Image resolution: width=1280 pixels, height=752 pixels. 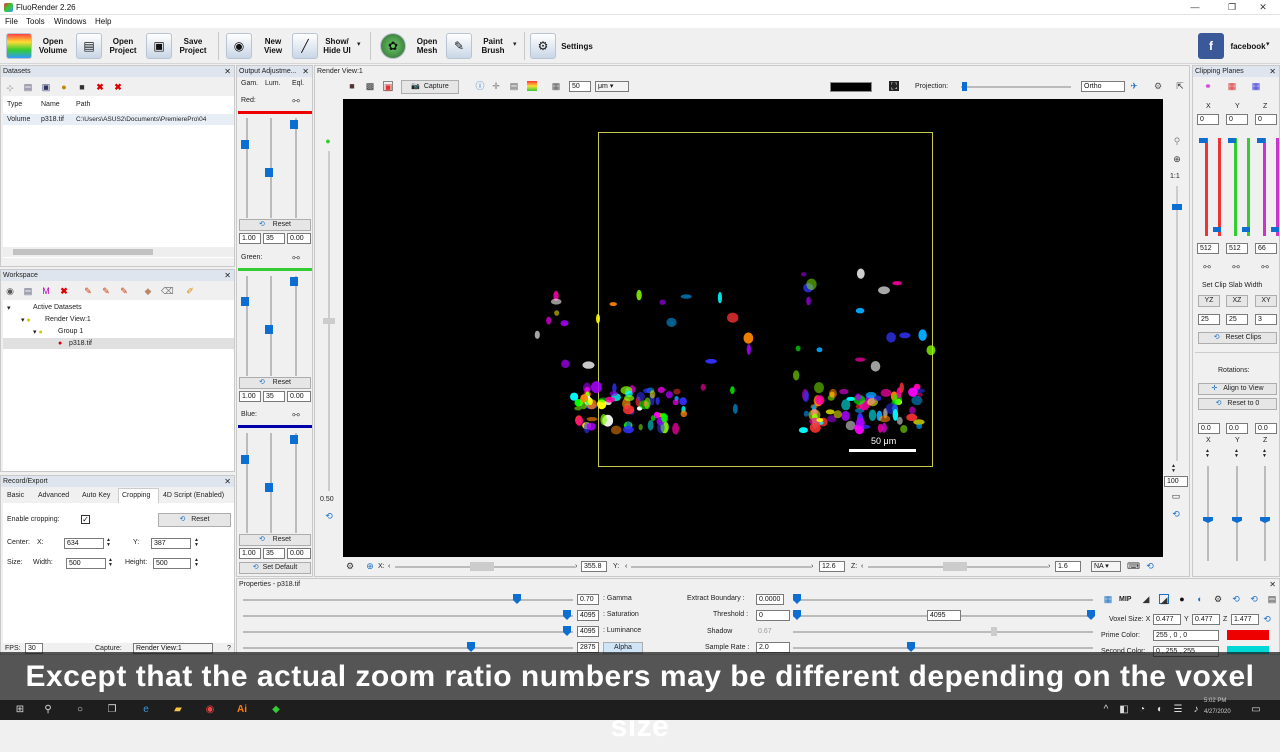 What do you see at coordinates (148, 291) in the screenshot?
I see `eraser-icon: ◆` at bounding box center [148, 291].